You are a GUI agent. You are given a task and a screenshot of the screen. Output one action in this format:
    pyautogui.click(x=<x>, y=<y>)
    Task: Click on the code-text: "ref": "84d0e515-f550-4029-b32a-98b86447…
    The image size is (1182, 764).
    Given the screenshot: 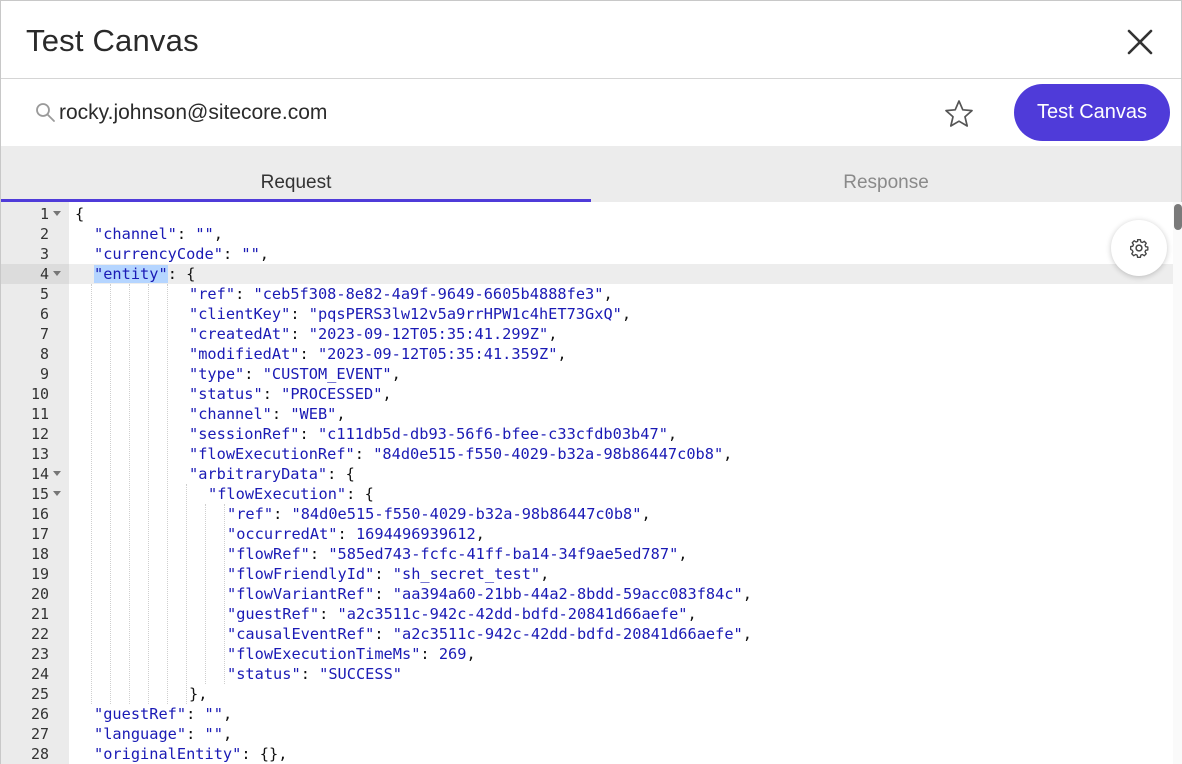 What is the action you would take?
    pyautogui.click(x=439, y=514)
    